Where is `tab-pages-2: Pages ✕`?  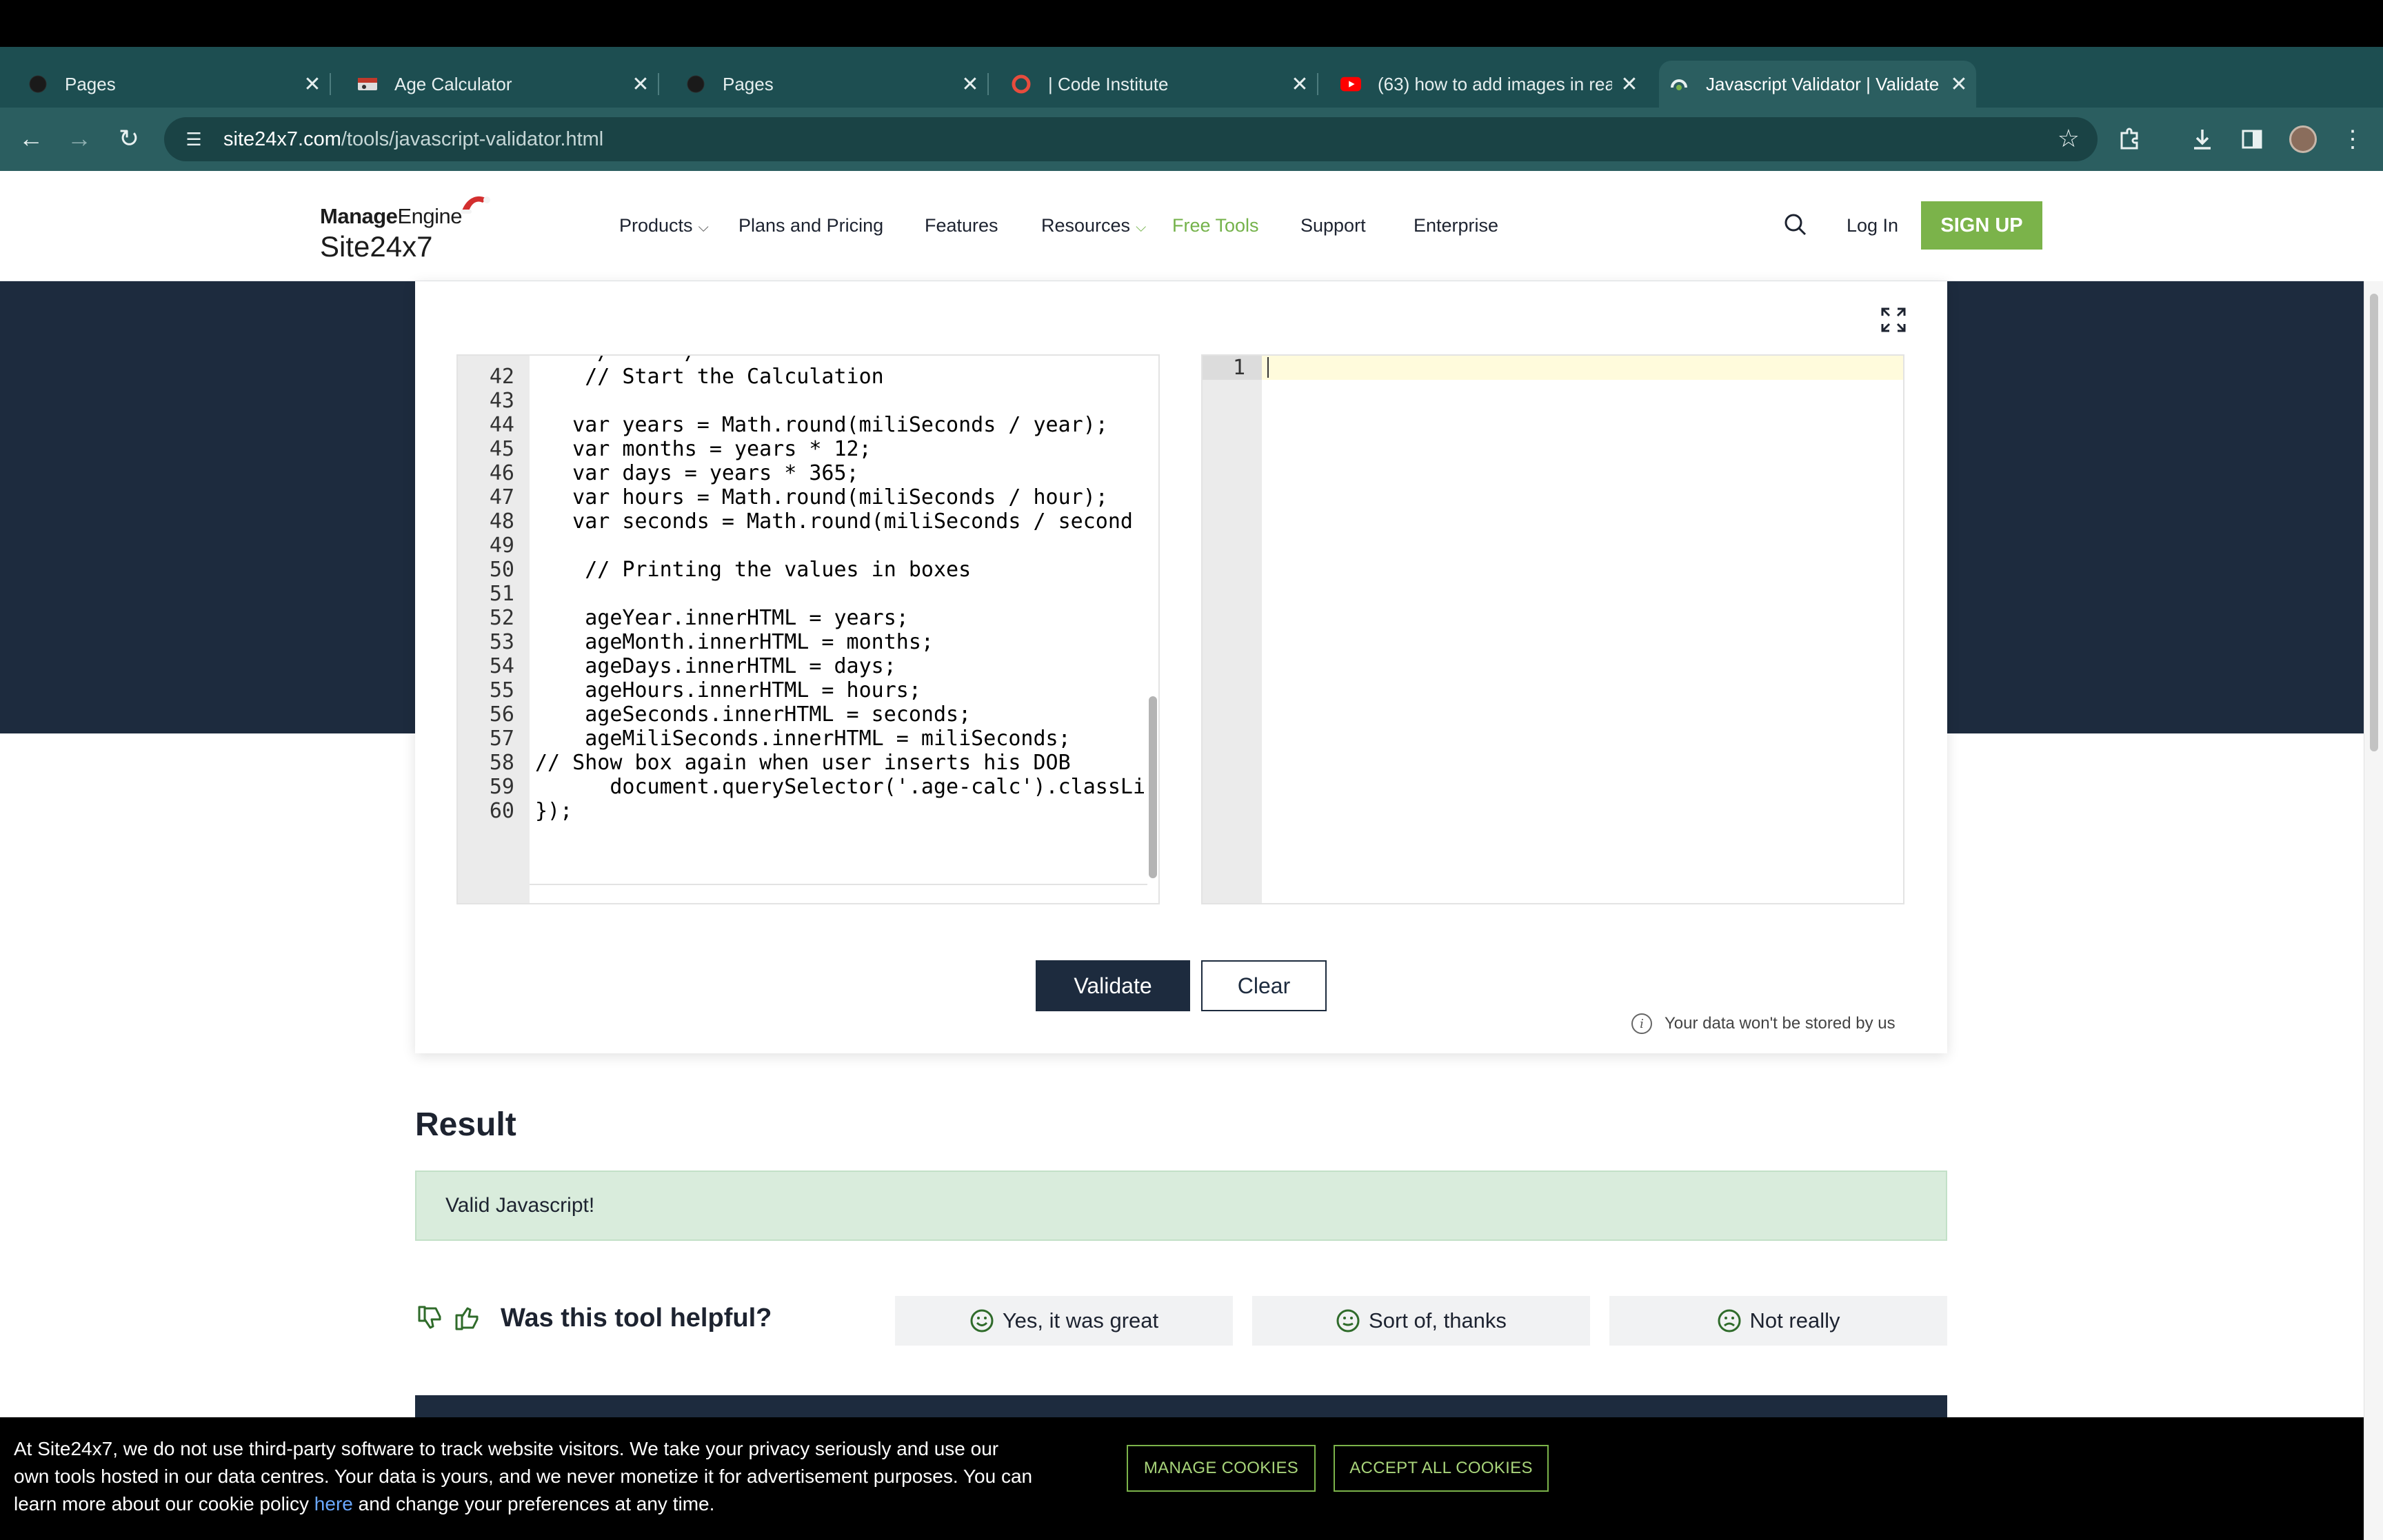
tab-pages-2: Pages ✕ is located at coordinates (823, 85).